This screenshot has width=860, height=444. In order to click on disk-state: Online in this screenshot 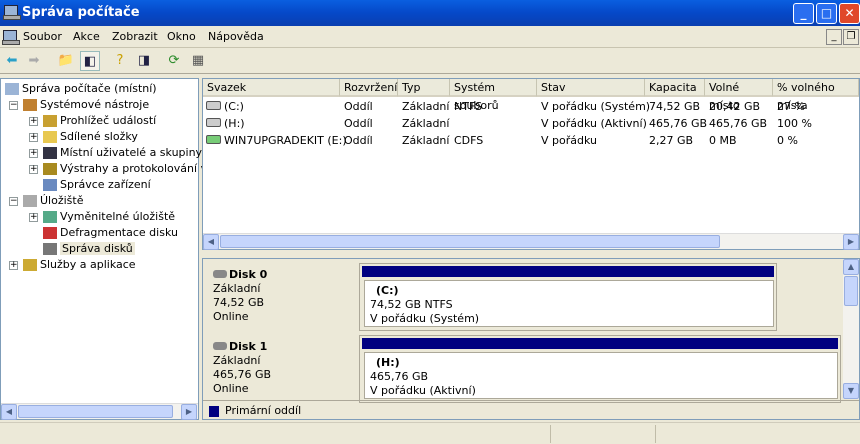, I will do `click(231, 316)`.